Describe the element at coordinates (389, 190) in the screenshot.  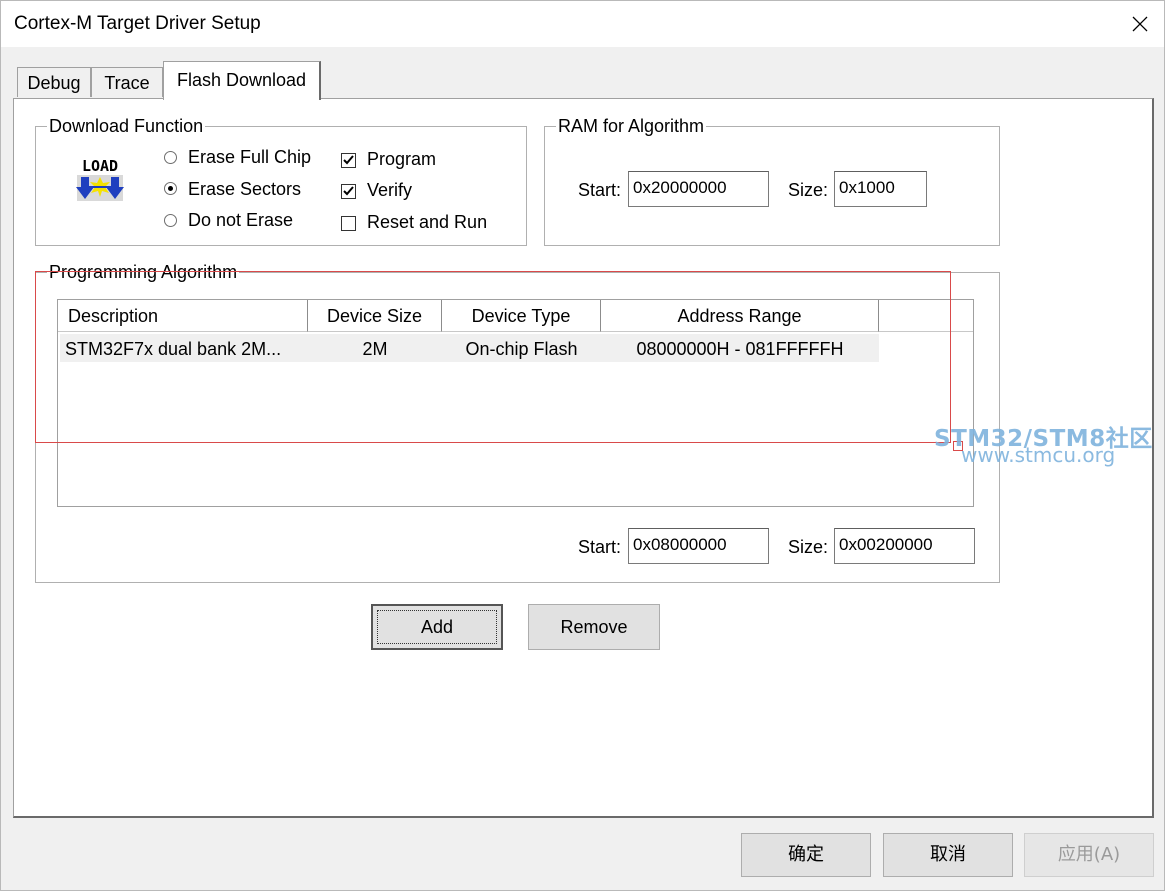
I see `verify-label: Verify` at that location.